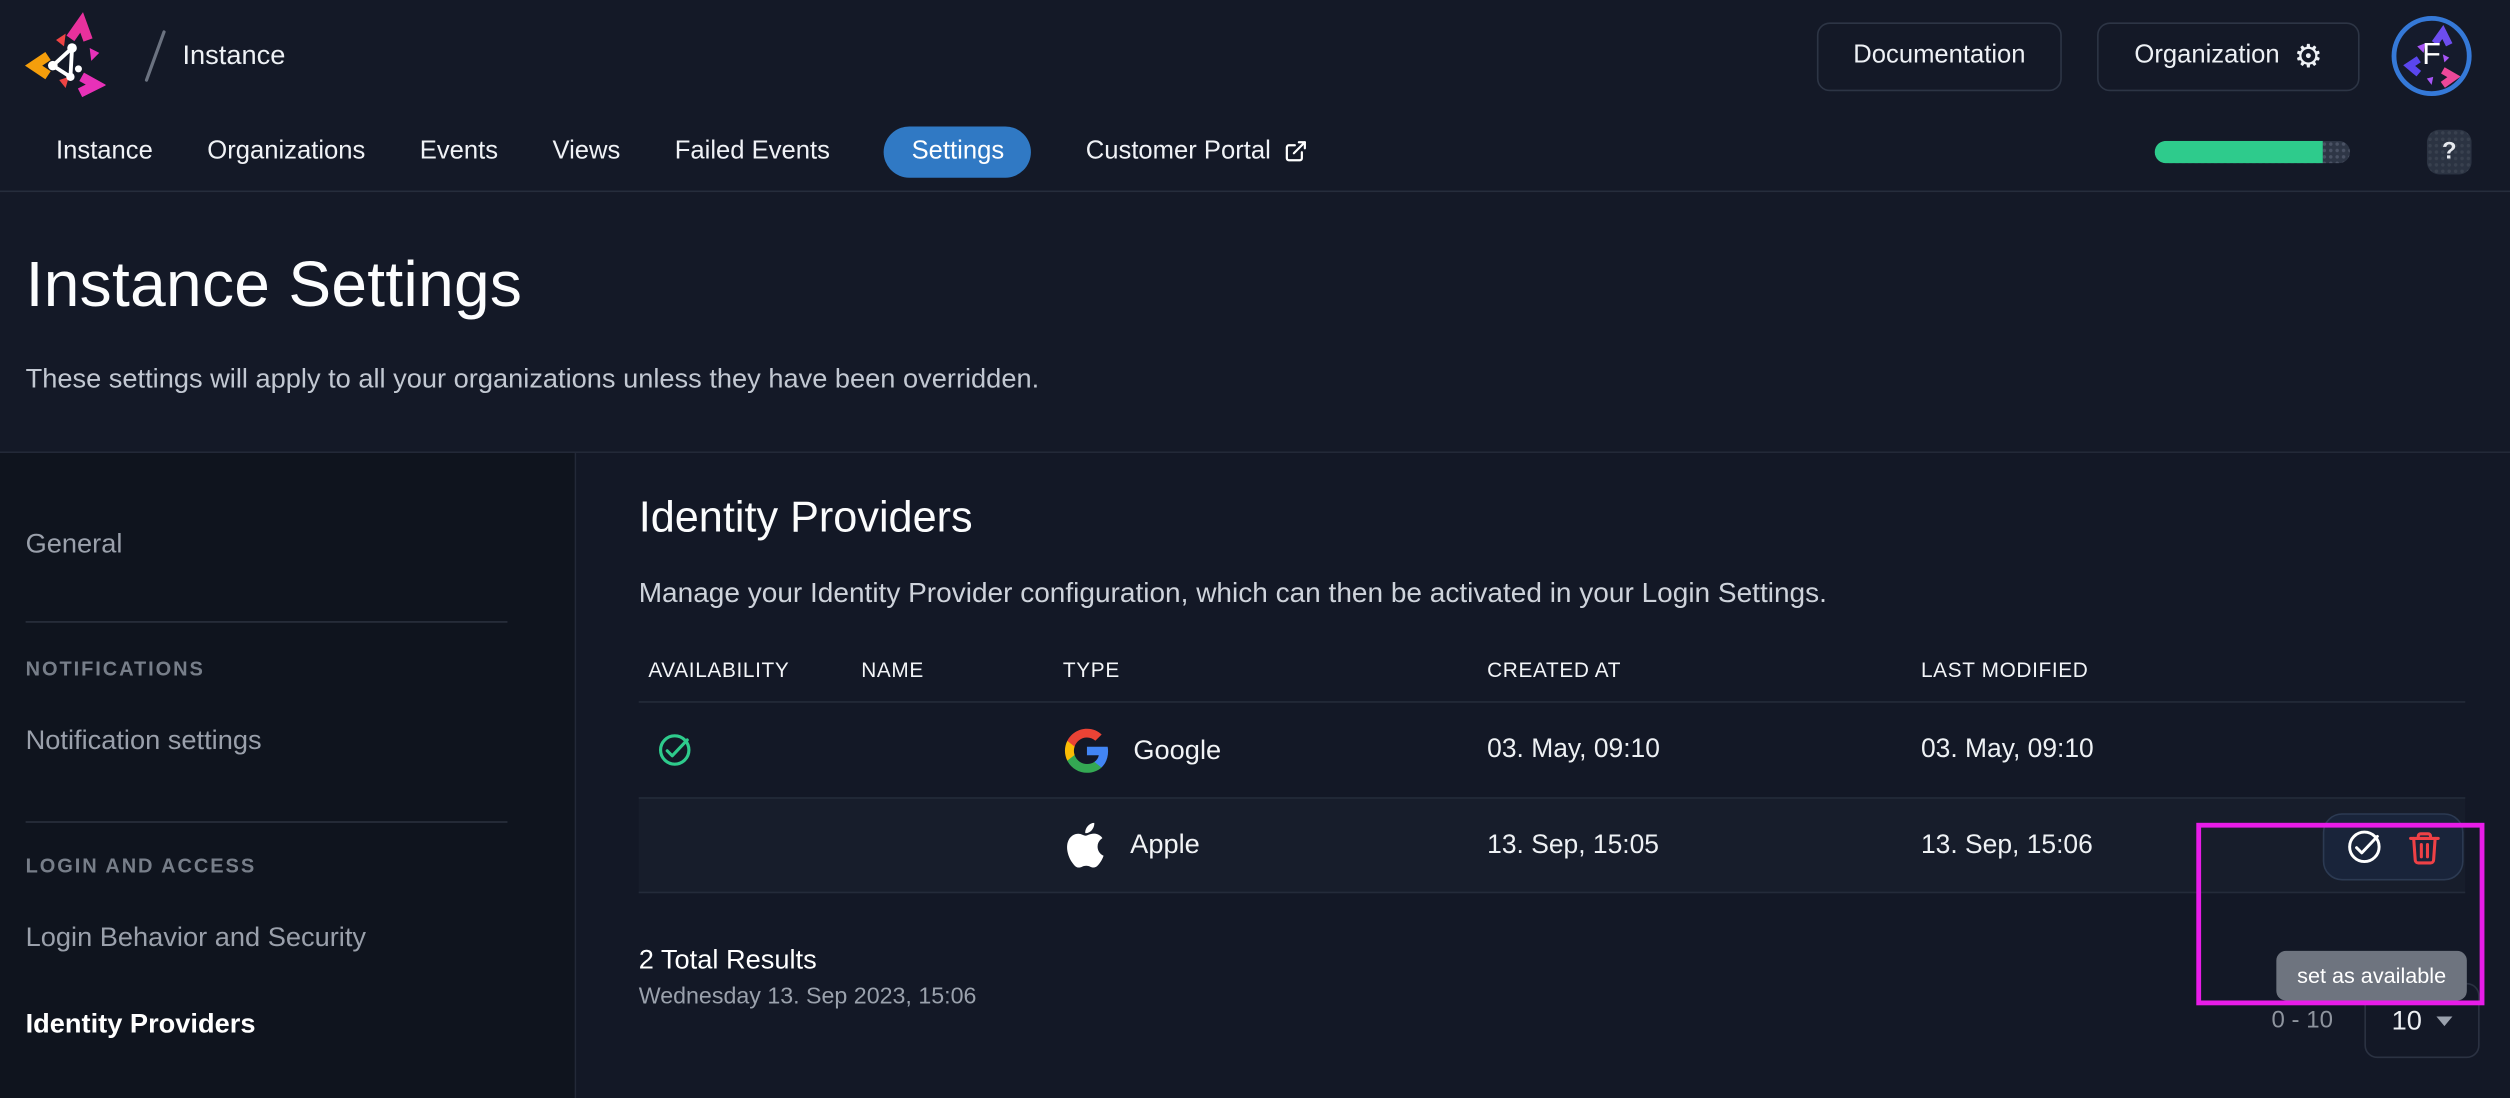  I want to click on apple-logo-icon, so click(1085, 845).